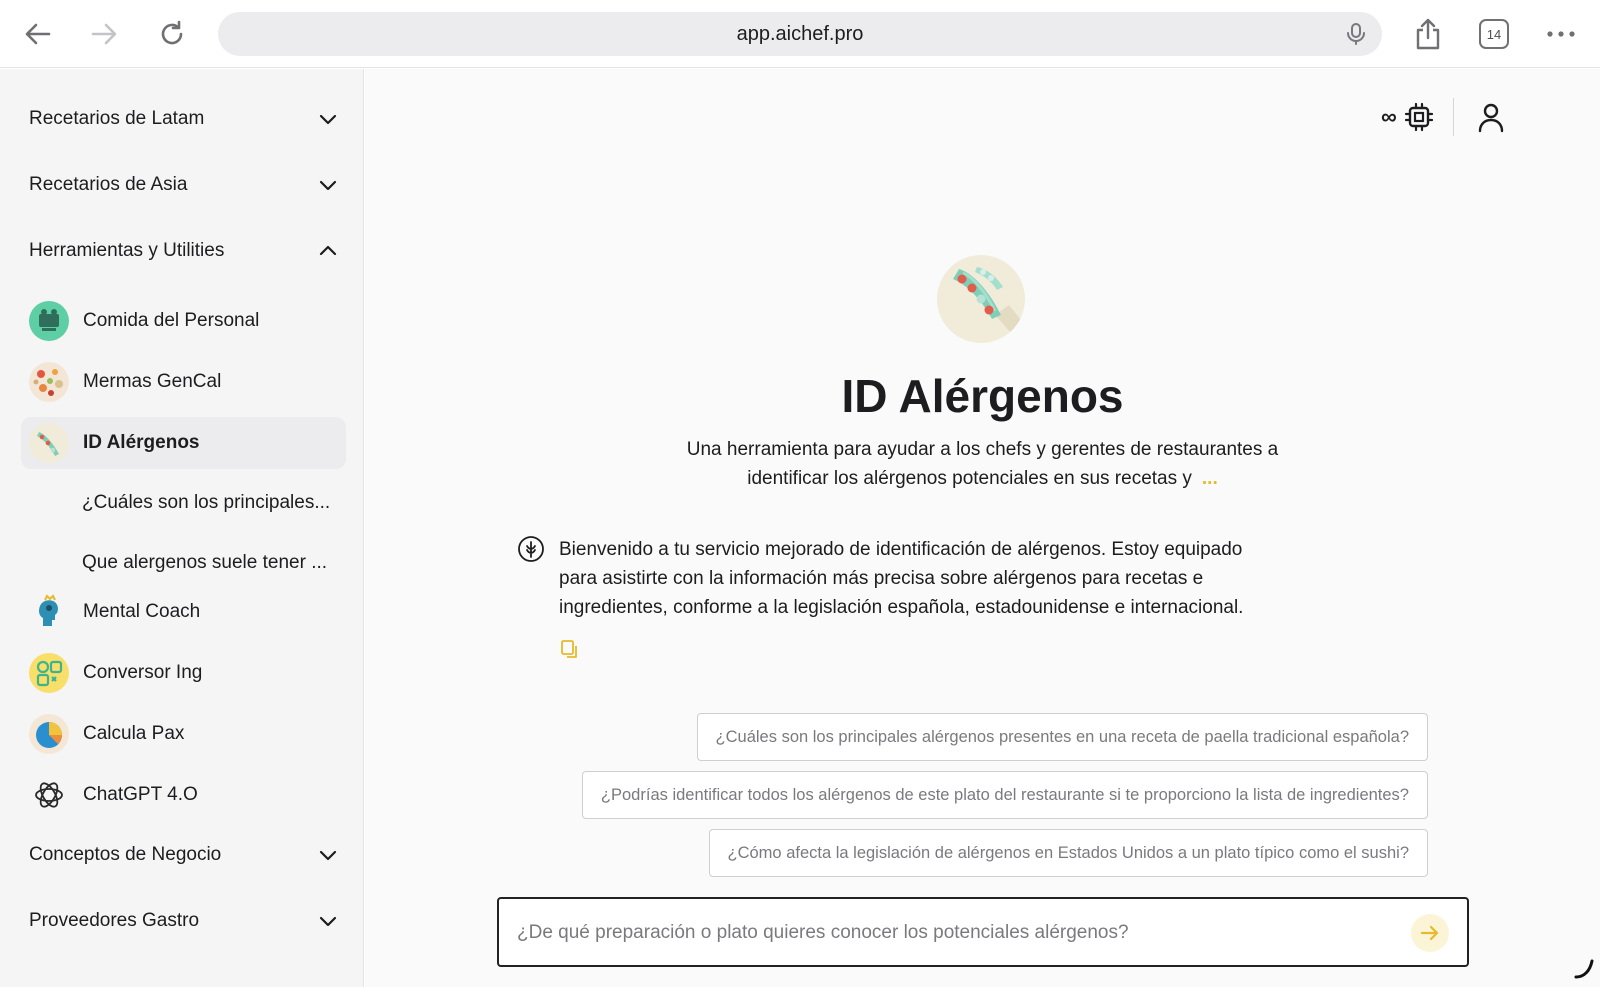 This screenshot has width=1600, height=987. I want to click on browser-toolbar: app.aichef.pro 14, so click(800, 34).